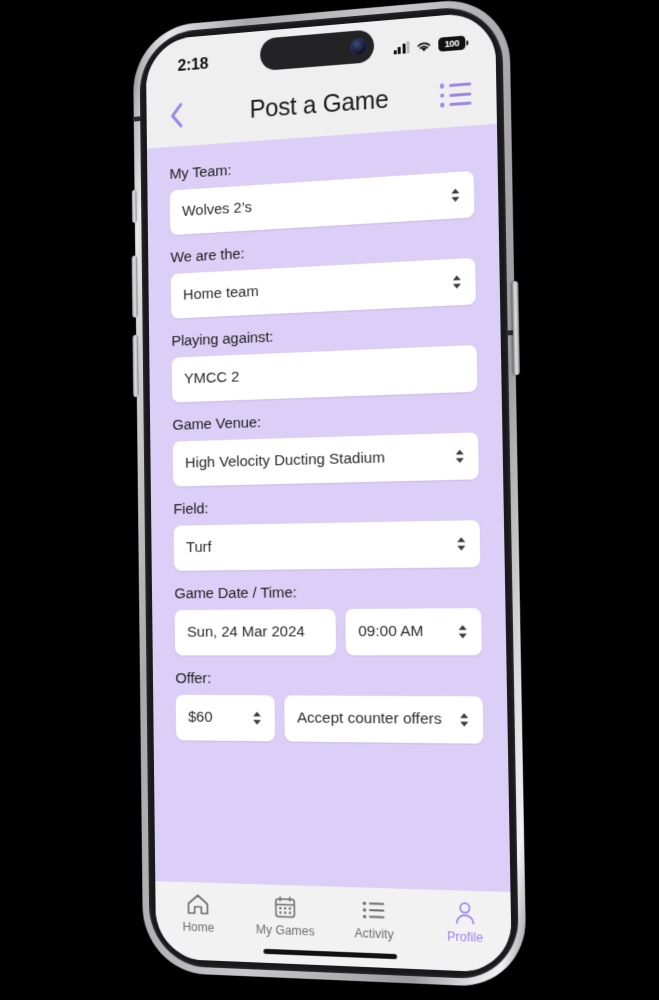 This screenshot has height=1000, width=659. I want to click on tab-my-games: My Games, so click(285, 915).